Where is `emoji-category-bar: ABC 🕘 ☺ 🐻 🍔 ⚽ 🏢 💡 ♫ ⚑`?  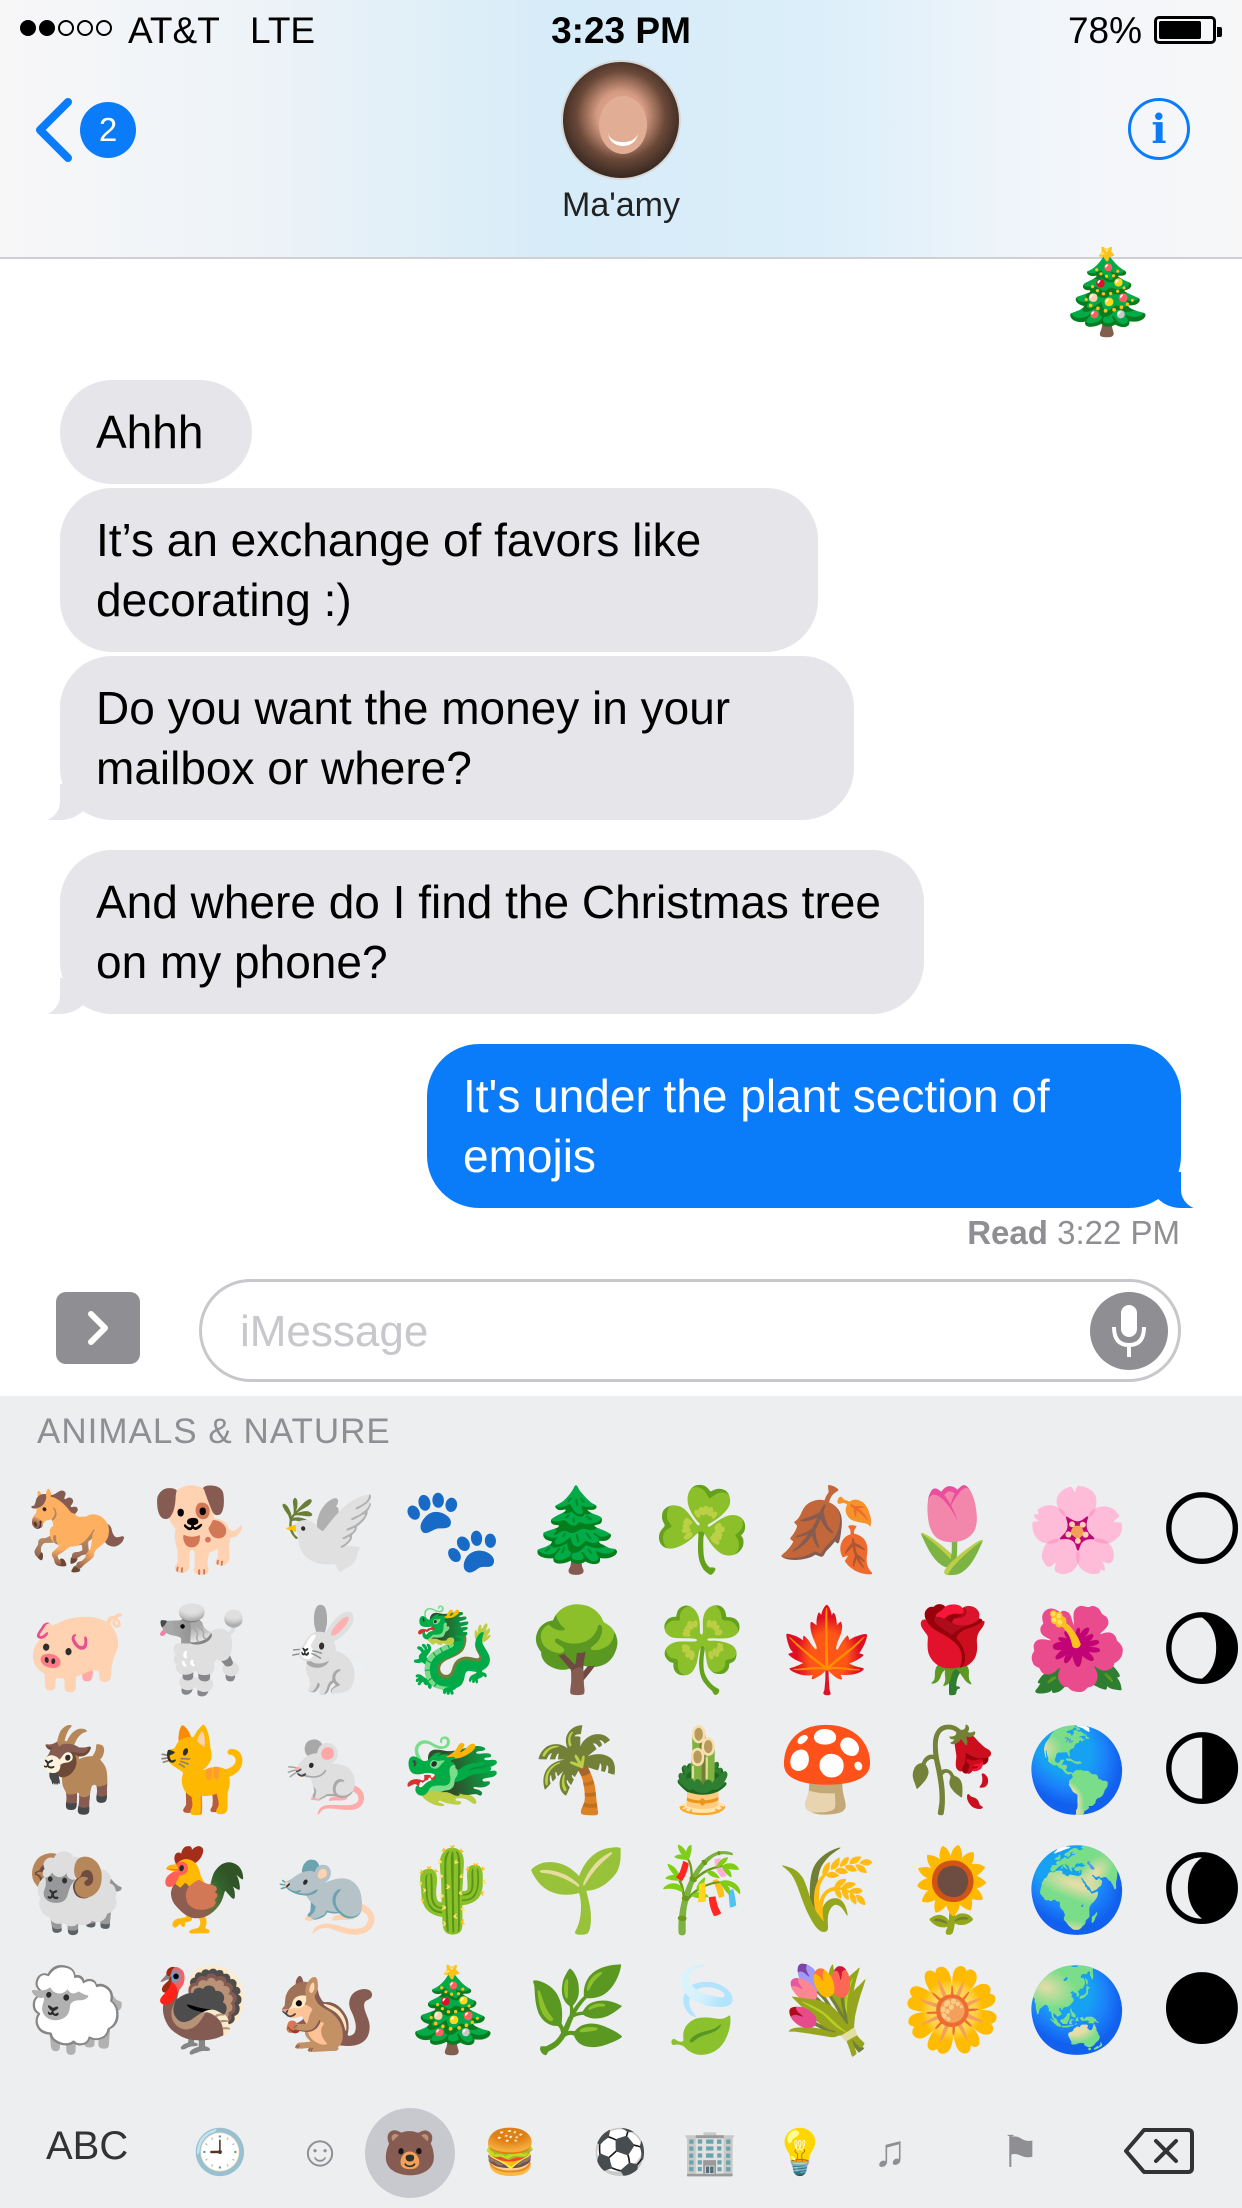
emoji-category-bar: ABC 🕘 ☺ 🐻 🍔 ⚽ 🏢 💡 ♫ ⚑ is located at coordinates (621, 2152).